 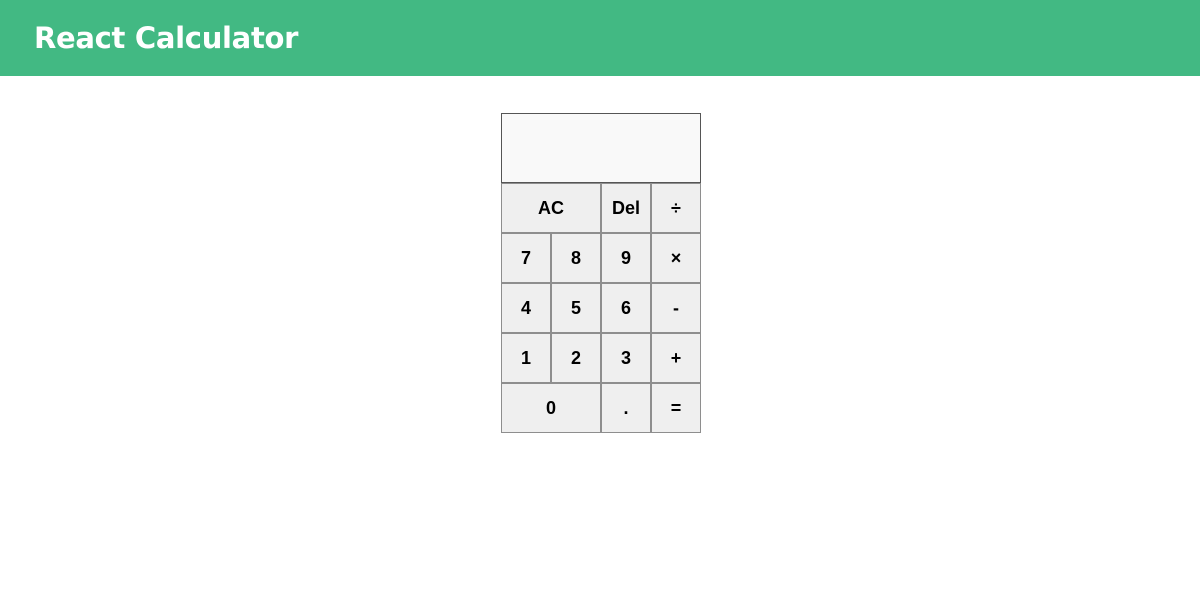 What do you see at coordinates (626, 408) in the screenshot?
I see `decimal-button: .` at bounding box center [626, 408].